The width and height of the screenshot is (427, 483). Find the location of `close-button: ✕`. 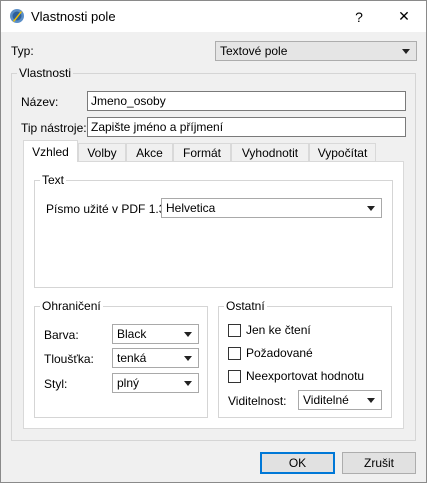

close-button: ✕ is located at coordinates (404, 16).